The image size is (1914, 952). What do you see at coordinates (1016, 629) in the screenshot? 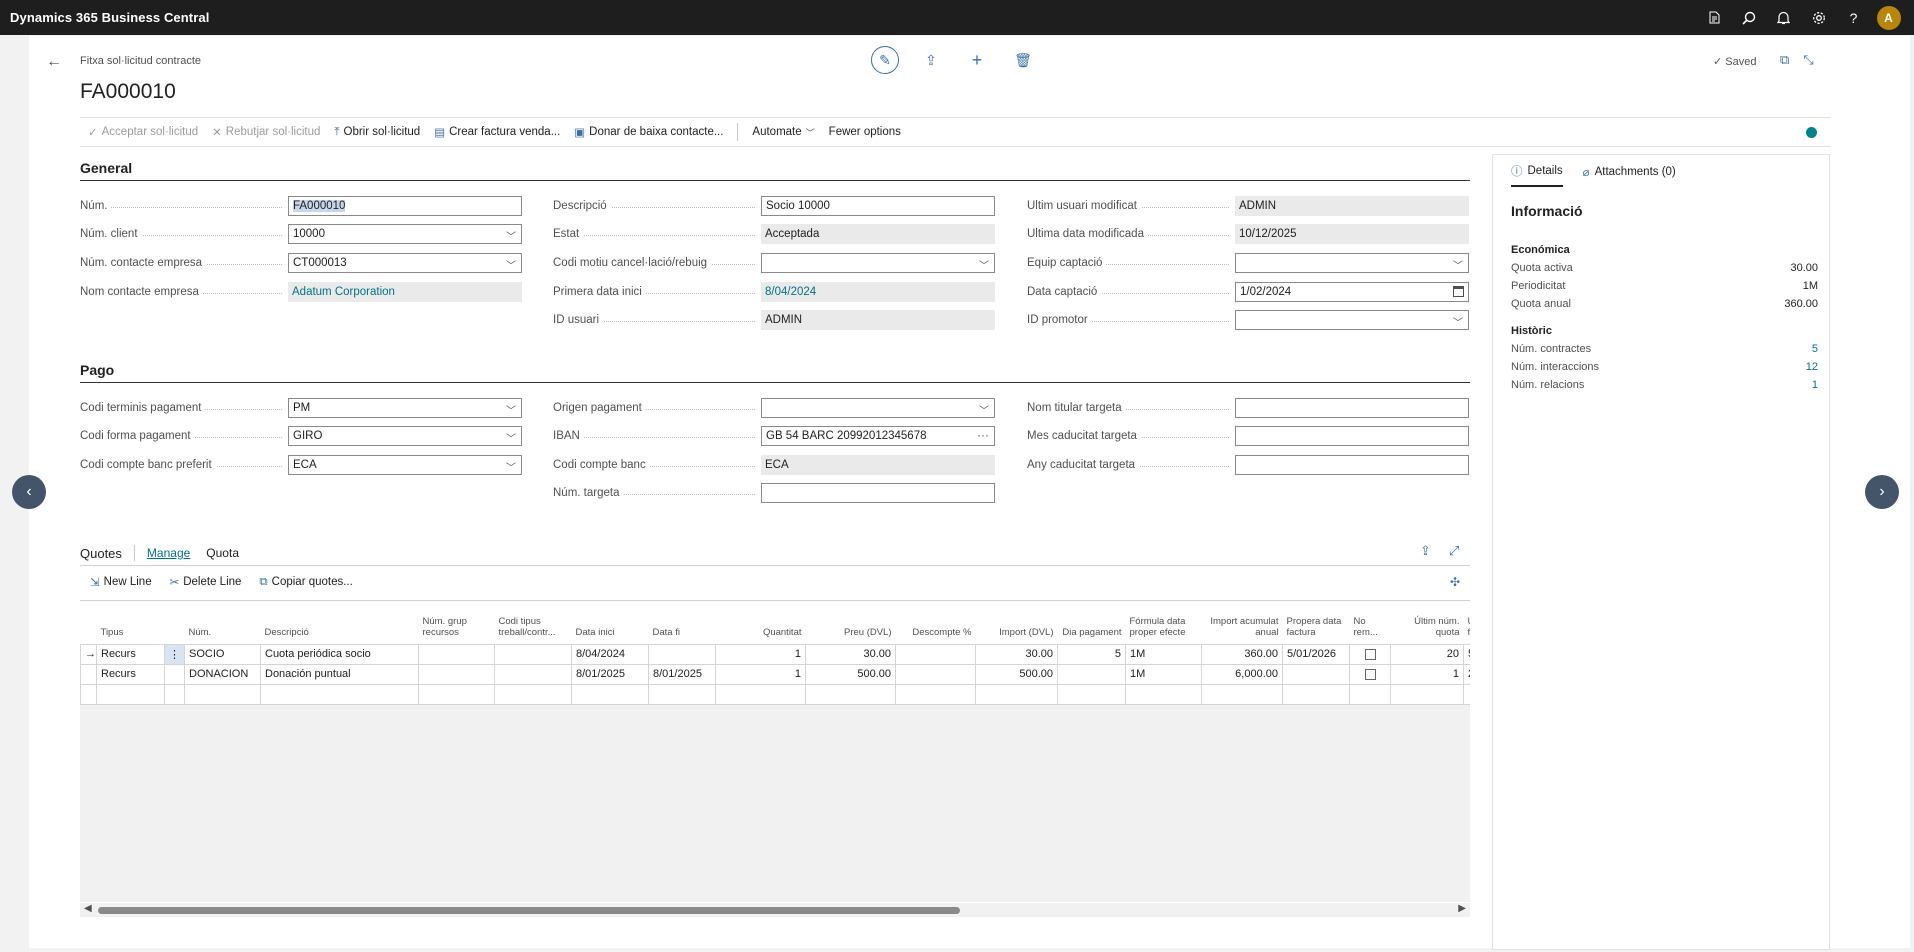
I see `column-header: Import (DVL)` at bounding box center [1016, 629].